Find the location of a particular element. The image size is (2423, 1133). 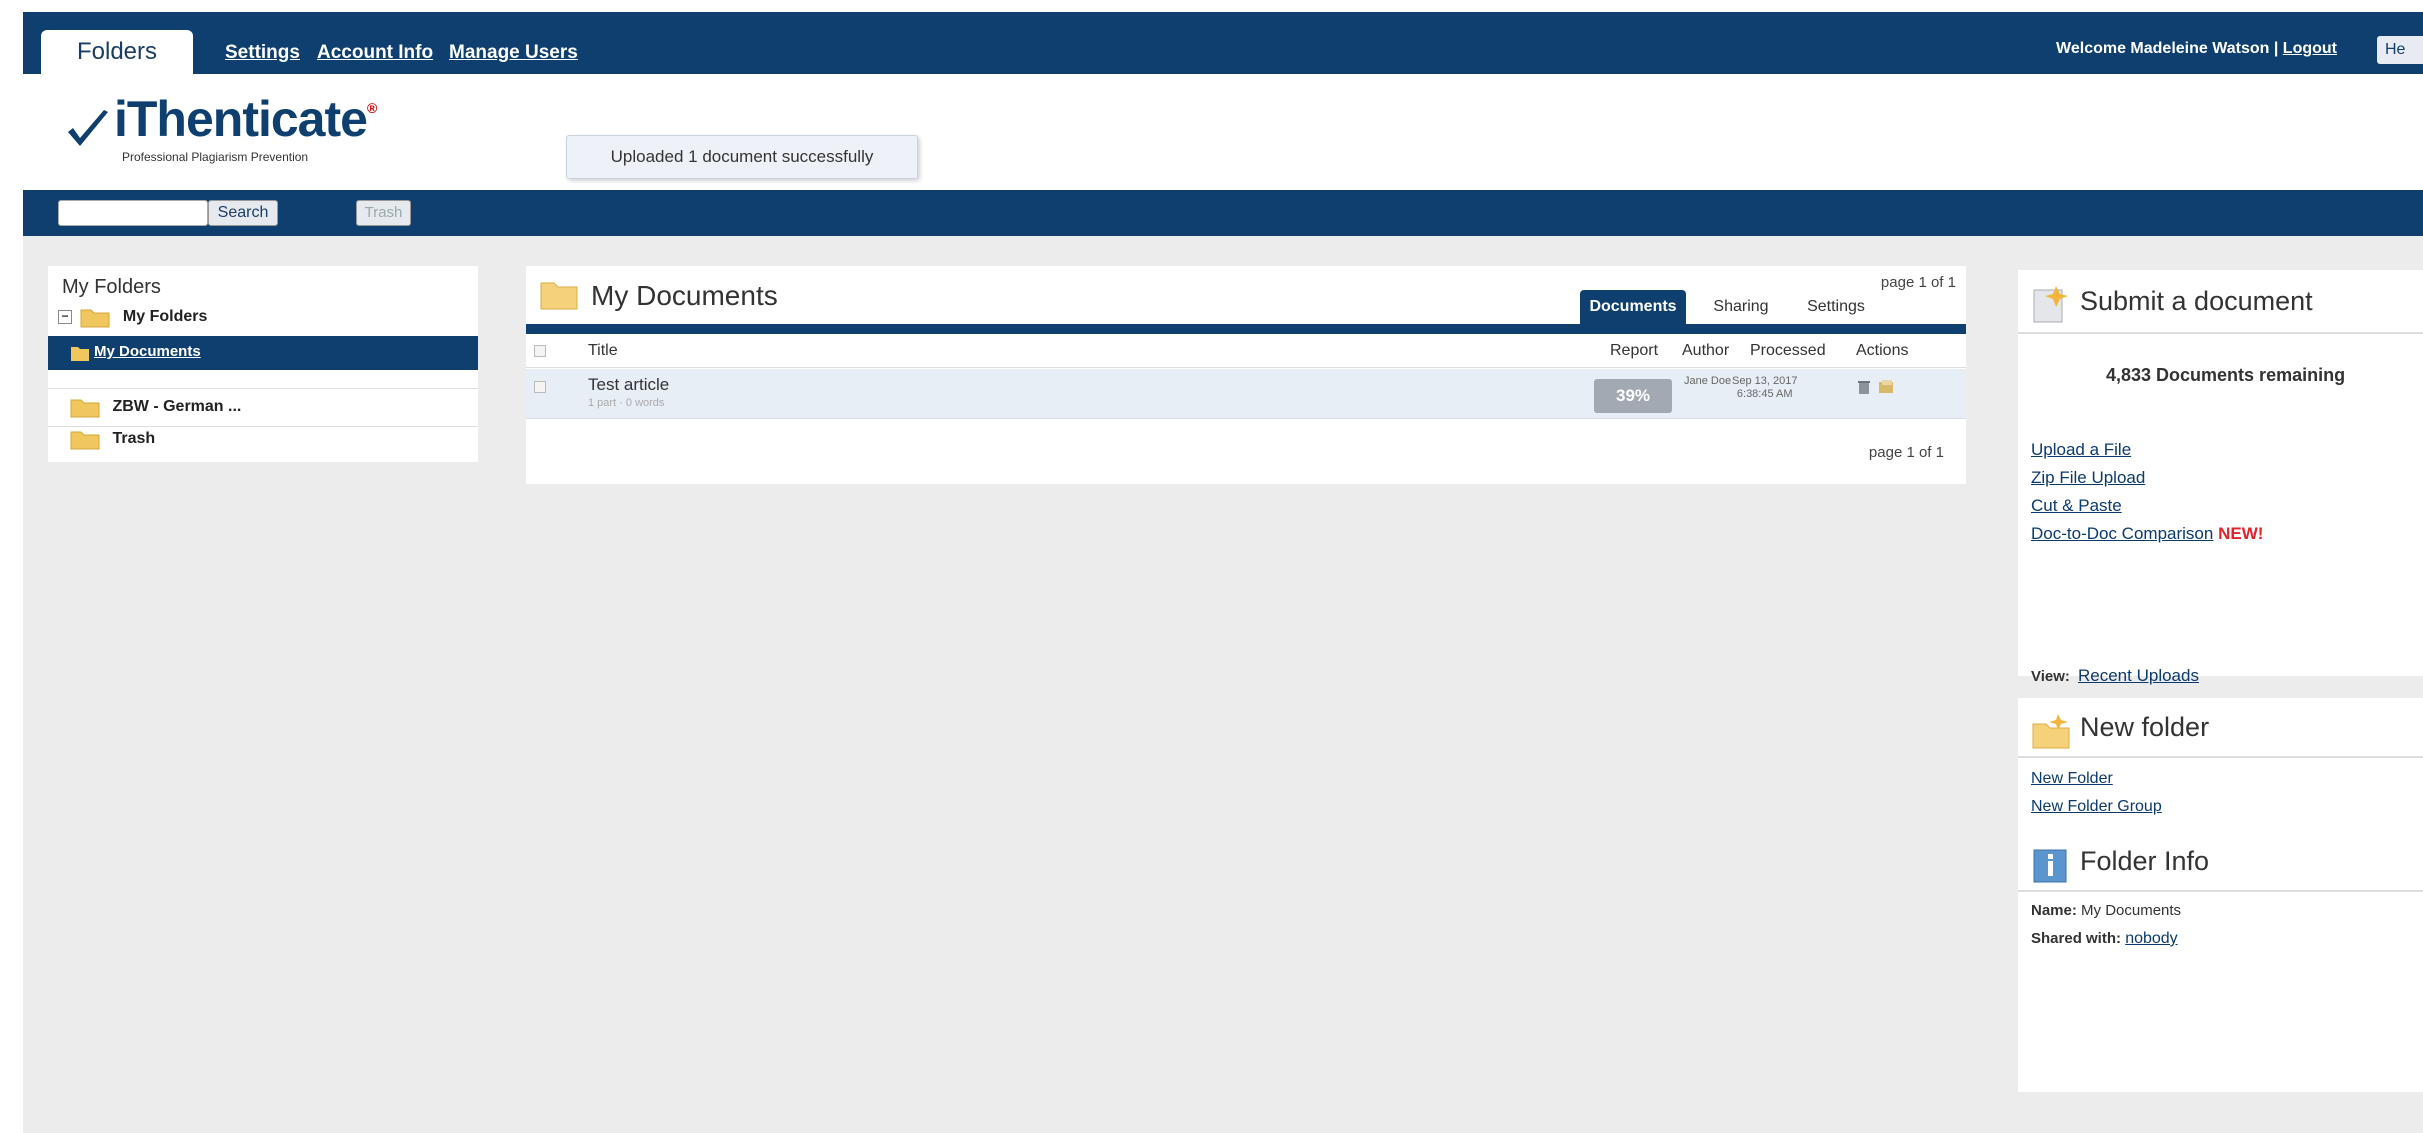

tab-folders: Folders is located at coordinates (117, 52).